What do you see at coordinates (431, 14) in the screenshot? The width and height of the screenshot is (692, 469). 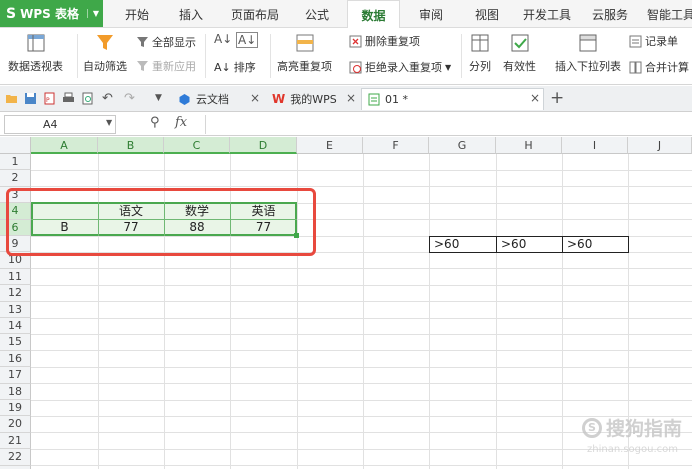 I see `tab-review: 审阅` at bounding box center [431, 14].